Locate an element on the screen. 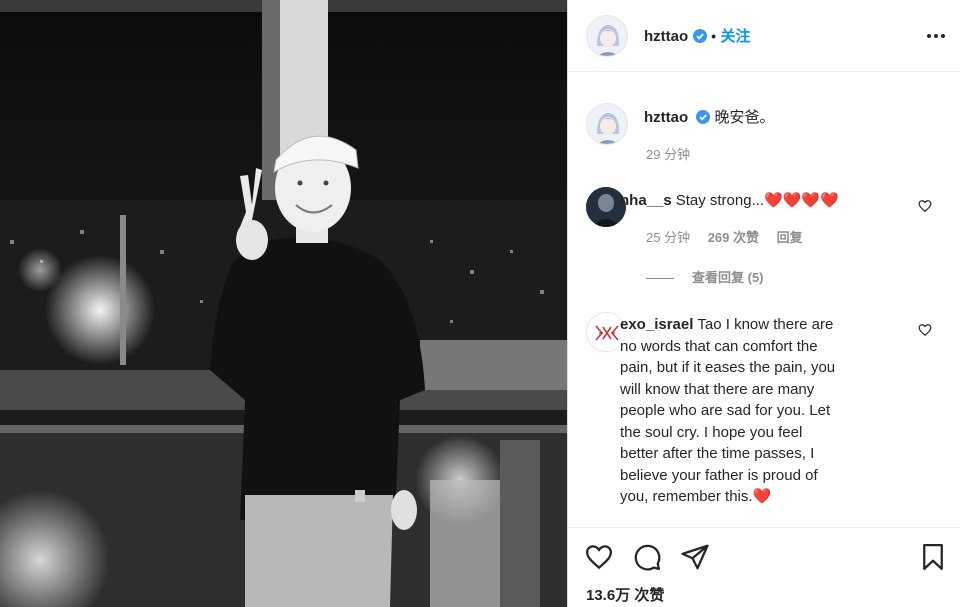 Image resolution: width=960 pixels, height=607 pixels. comment-meta: 25 分钟 269 次赞 回复 is located at coordinates (724, 236).